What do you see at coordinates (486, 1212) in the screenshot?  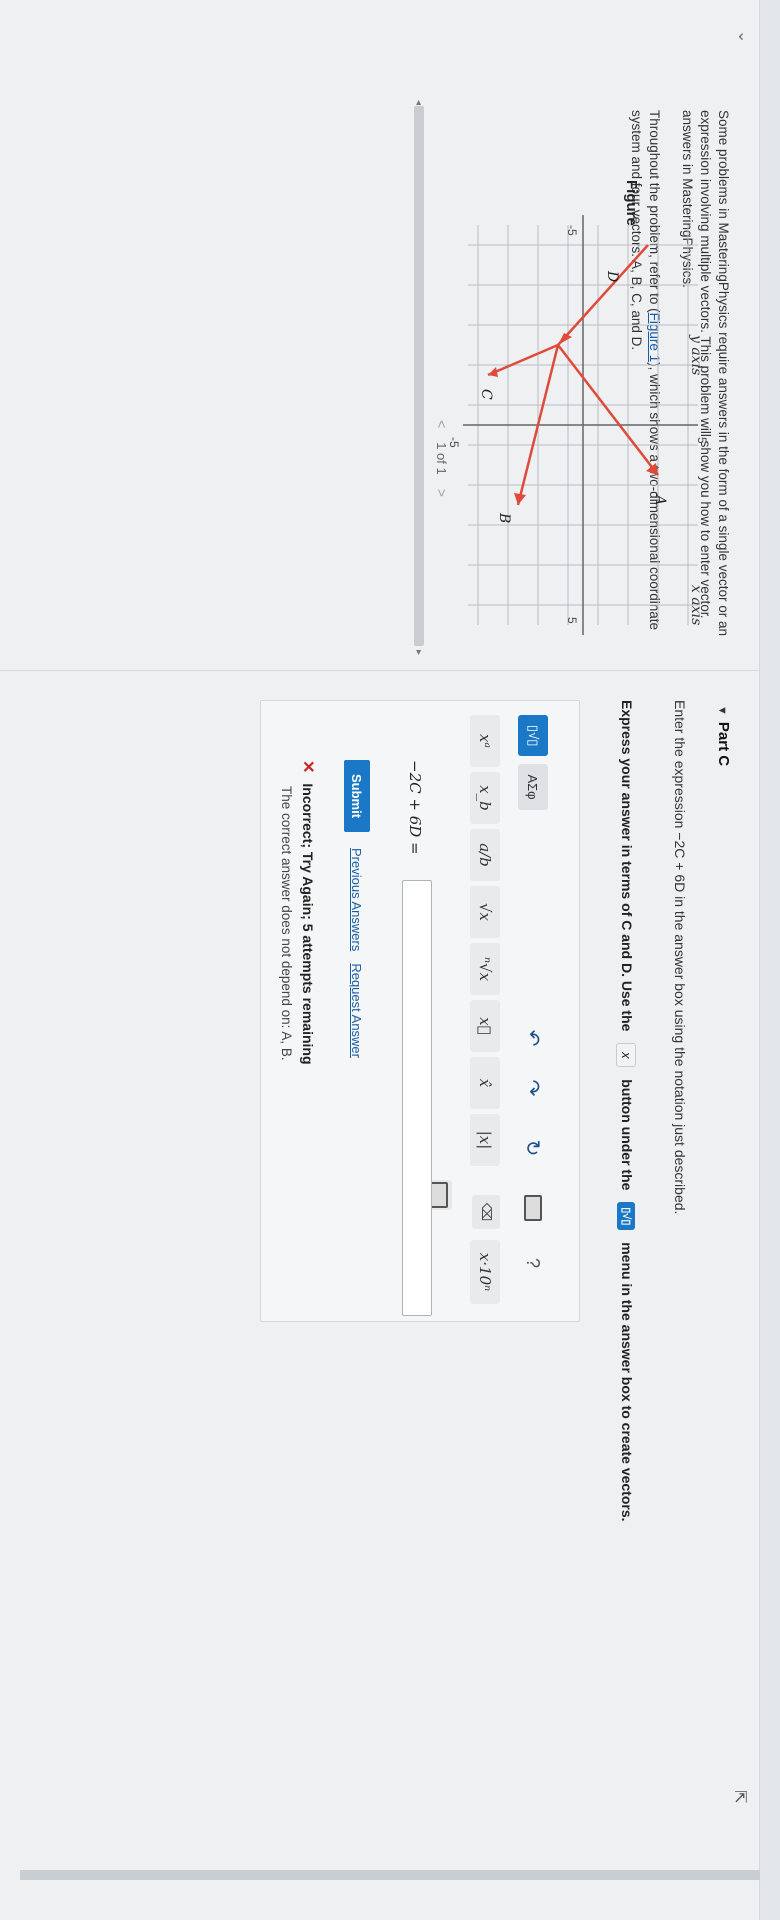 I see `delete-icon: ⌫` at bounding box center [486, 1212].